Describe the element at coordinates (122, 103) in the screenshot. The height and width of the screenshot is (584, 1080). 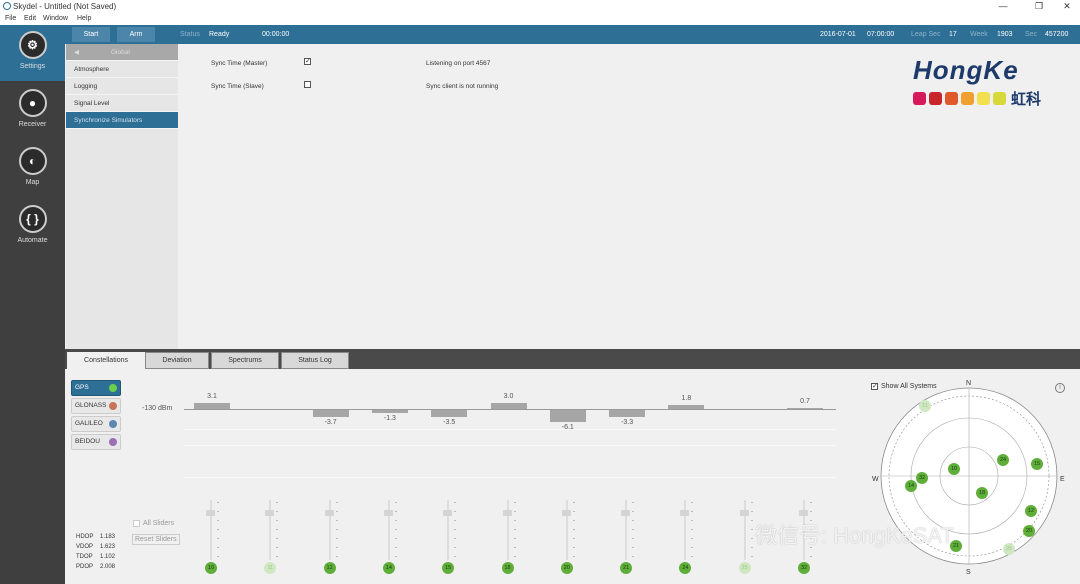
I see `submenu-item-signal-level: Signal Level` at that location.